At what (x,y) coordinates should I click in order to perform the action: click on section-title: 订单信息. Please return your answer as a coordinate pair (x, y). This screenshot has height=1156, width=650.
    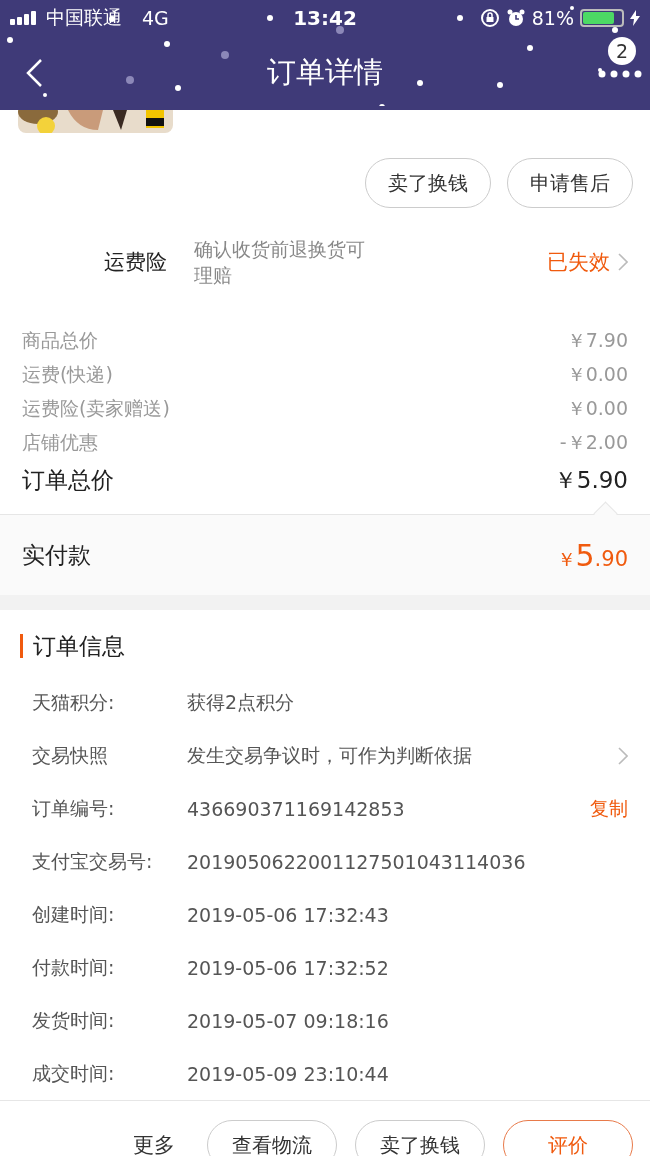
    Looking at the image, I should click on (324, 646).